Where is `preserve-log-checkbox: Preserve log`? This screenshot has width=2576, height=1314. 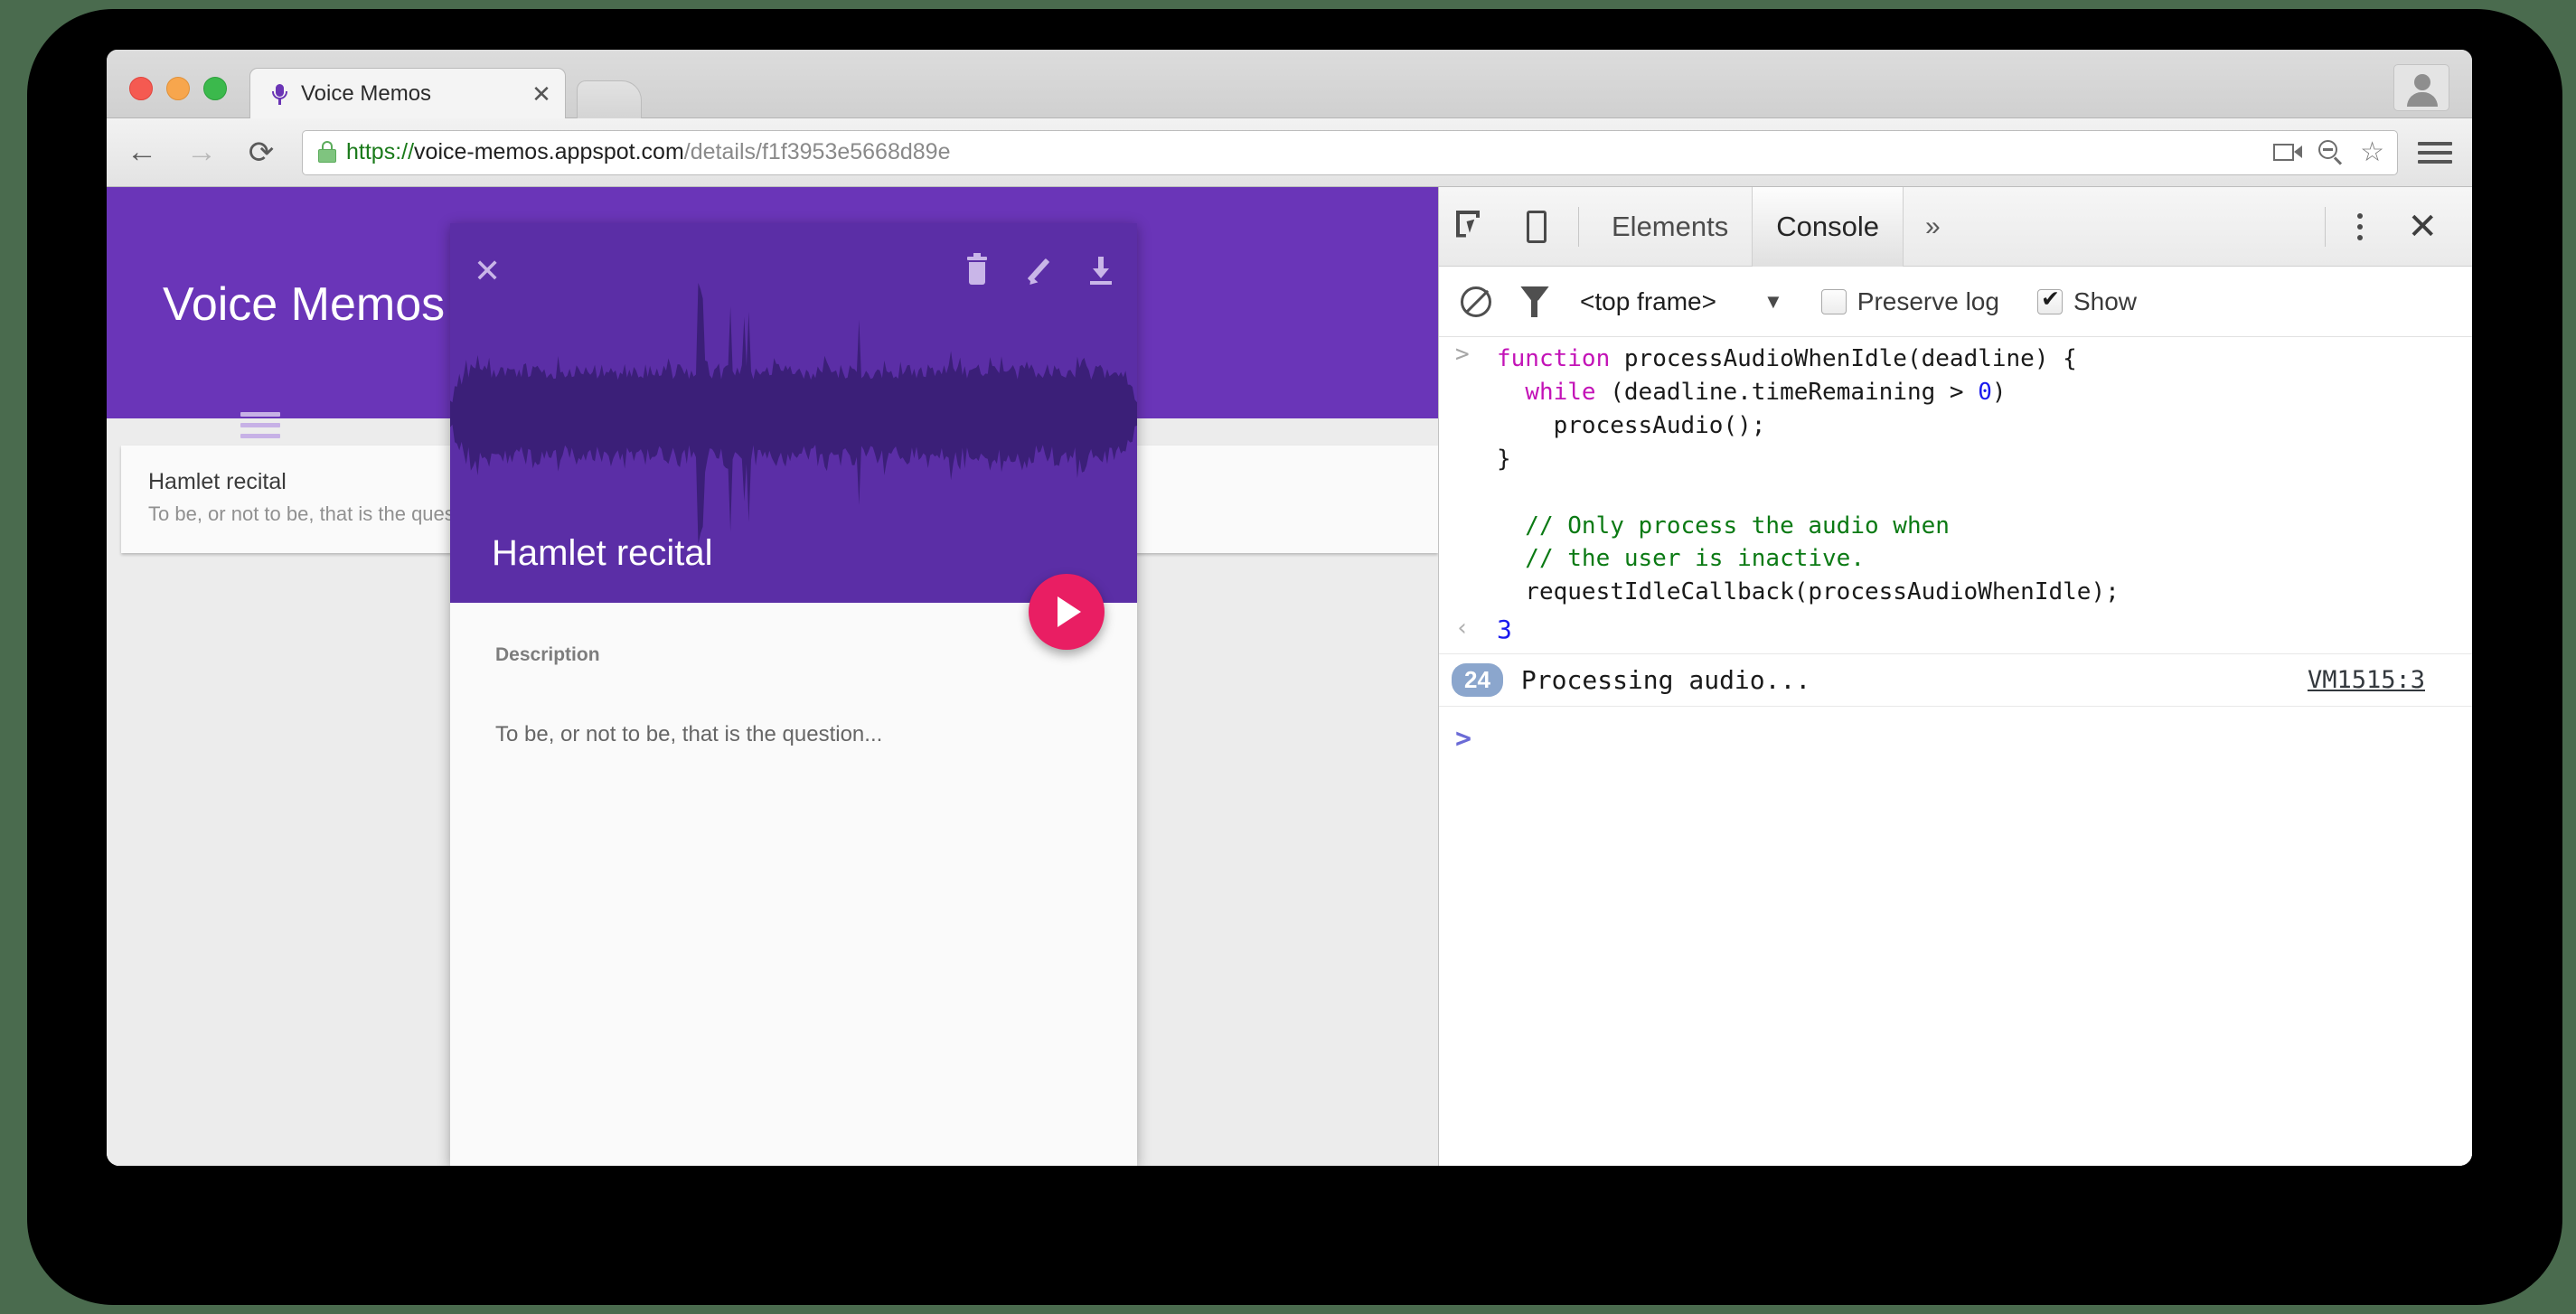 preserve-log-checkbox: Preserve log is located at coordinates (1910, 301).